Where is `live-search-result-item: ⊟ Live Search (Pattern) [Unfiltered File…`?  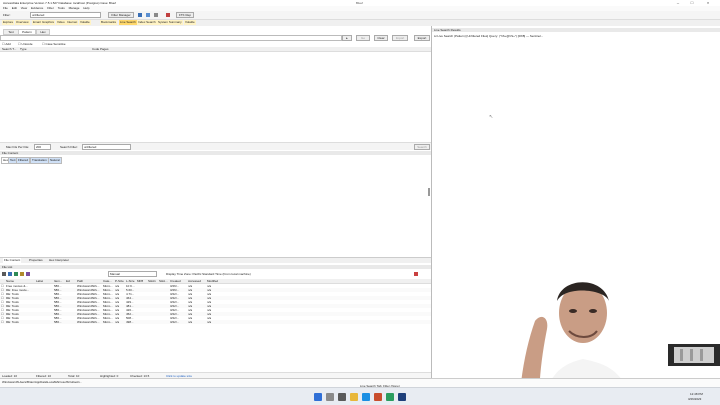 live-search-result-item: ⊟ Live Search (Pattern) [Unfiltered File… is located at coordinates (488, 36).